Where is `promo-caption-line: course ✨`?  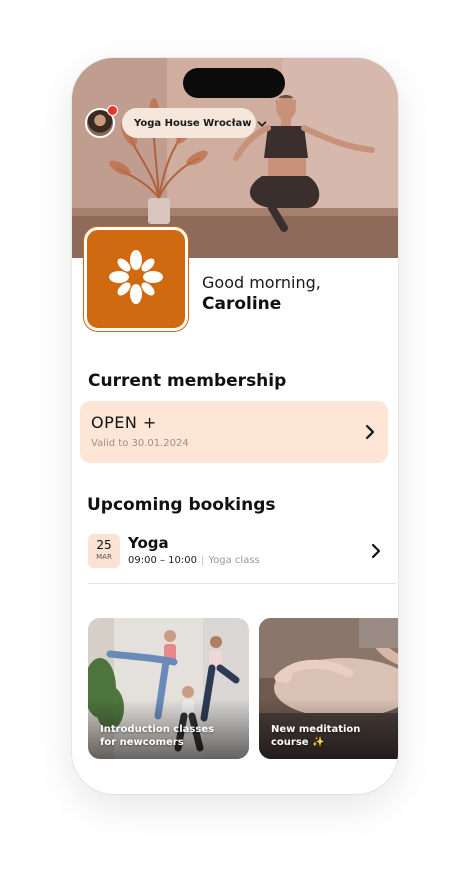 promo-caption-line: course ✨ is located at coordinates (298, 742).